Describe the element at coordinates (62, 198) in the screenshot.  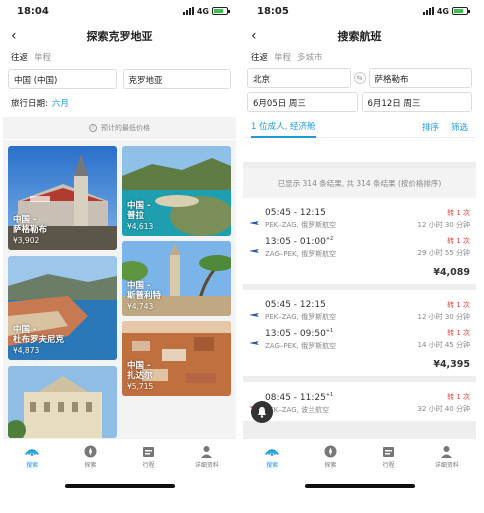
I see `destination-card-zagreb: 中国 - 萨格勒布 ¥3,902` at that location.